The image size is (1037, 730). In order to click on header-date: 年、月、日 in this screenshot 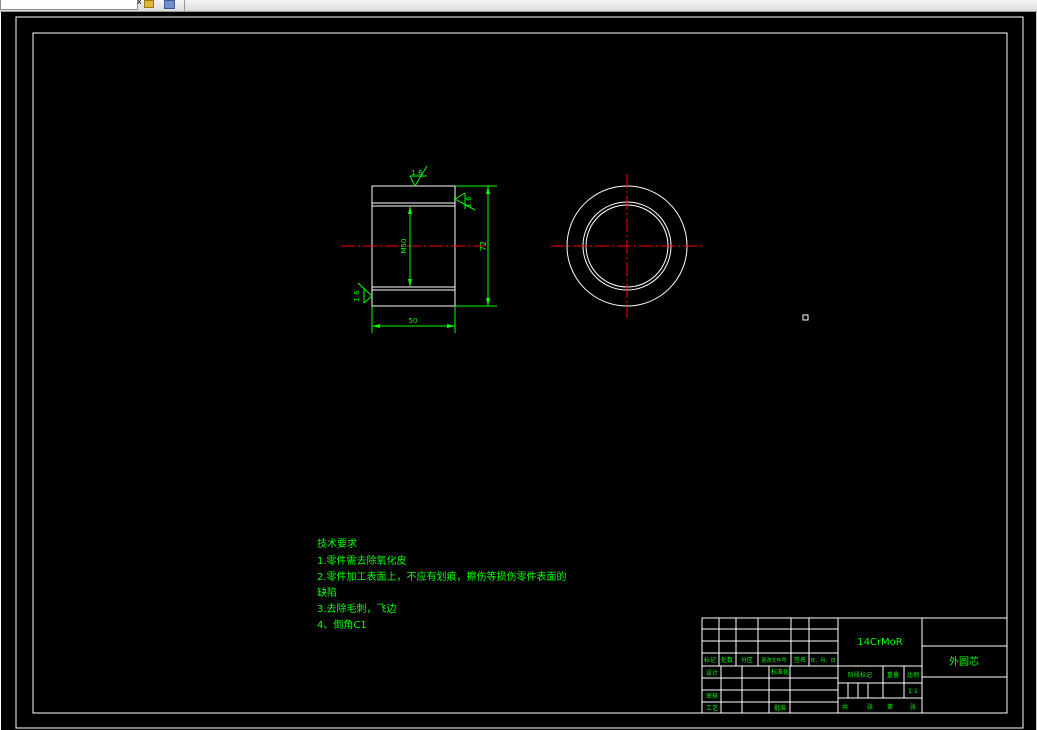, I will do `click(822, 660)`.